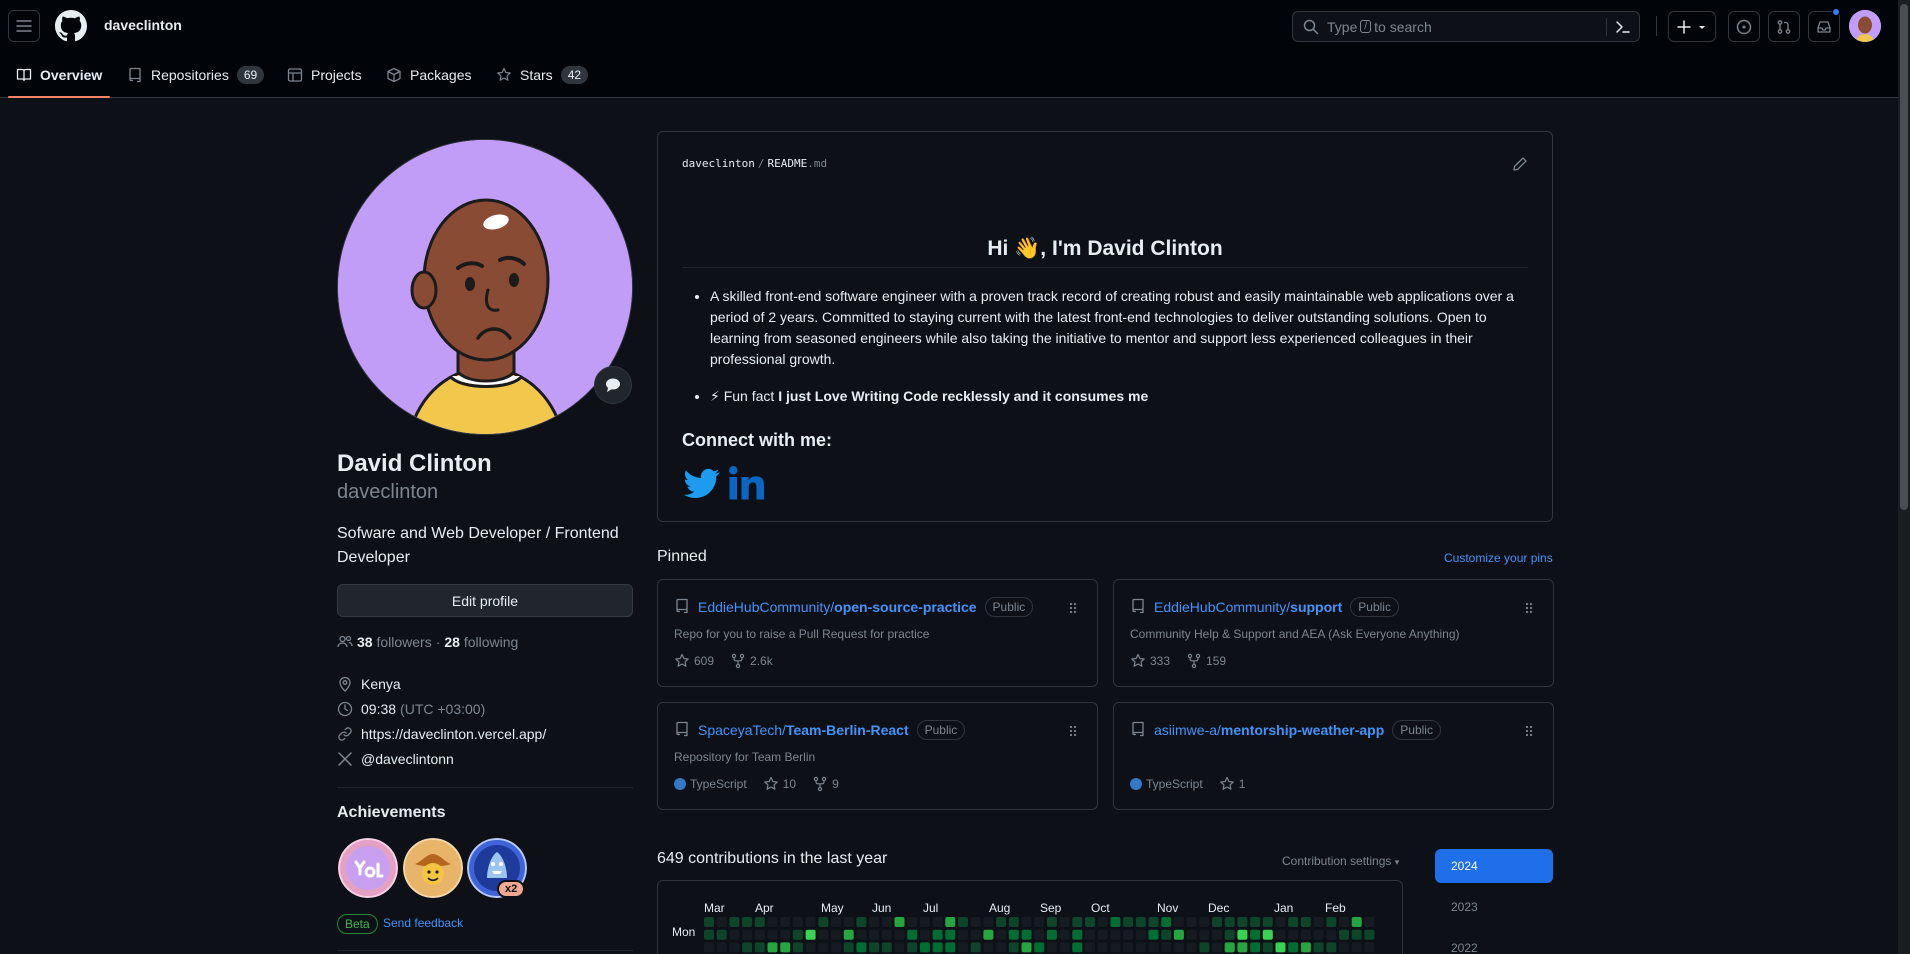 This screenshot has width=1910, height=954. I want to click on github-logo-icon, so click(71, 26).